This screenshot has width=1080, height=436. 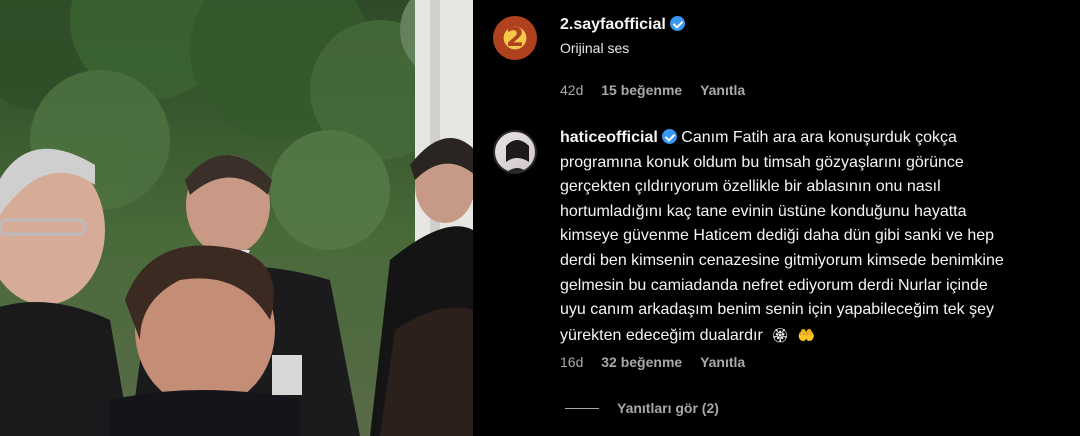 I want to click on comment-text: Orijinal ses, so click(x=810, y=48).